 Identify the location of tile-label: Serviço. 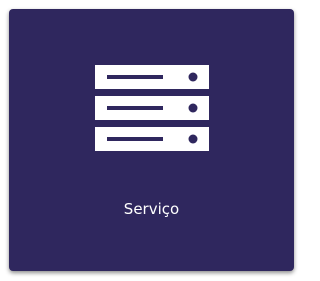
(151, 209).